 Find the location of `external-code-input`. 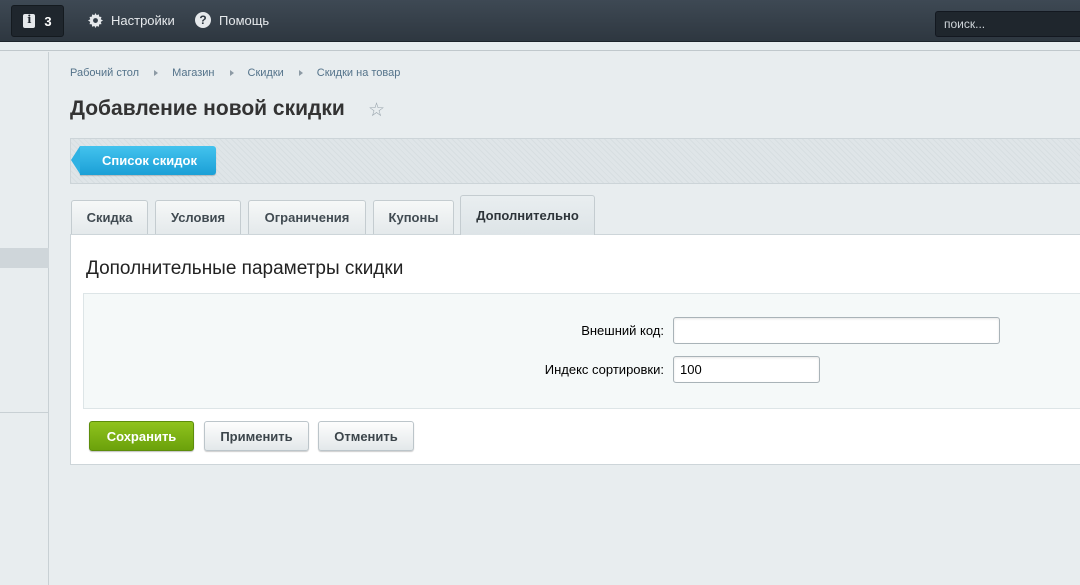

external-code-input is located at coordinates (836, 330).